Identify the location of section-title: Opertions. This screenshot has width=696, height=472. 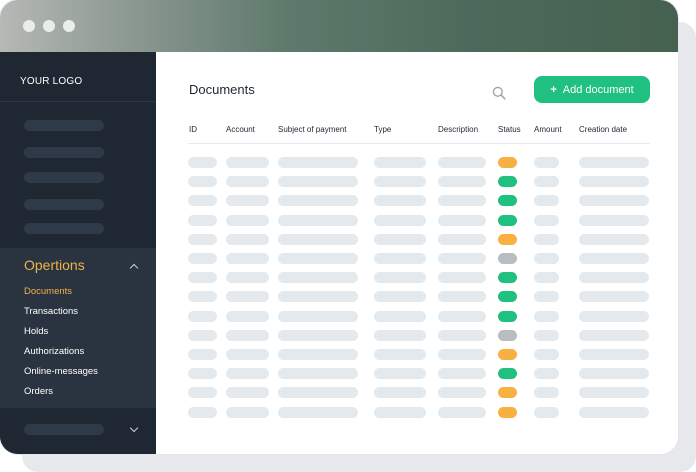
(54, 265).